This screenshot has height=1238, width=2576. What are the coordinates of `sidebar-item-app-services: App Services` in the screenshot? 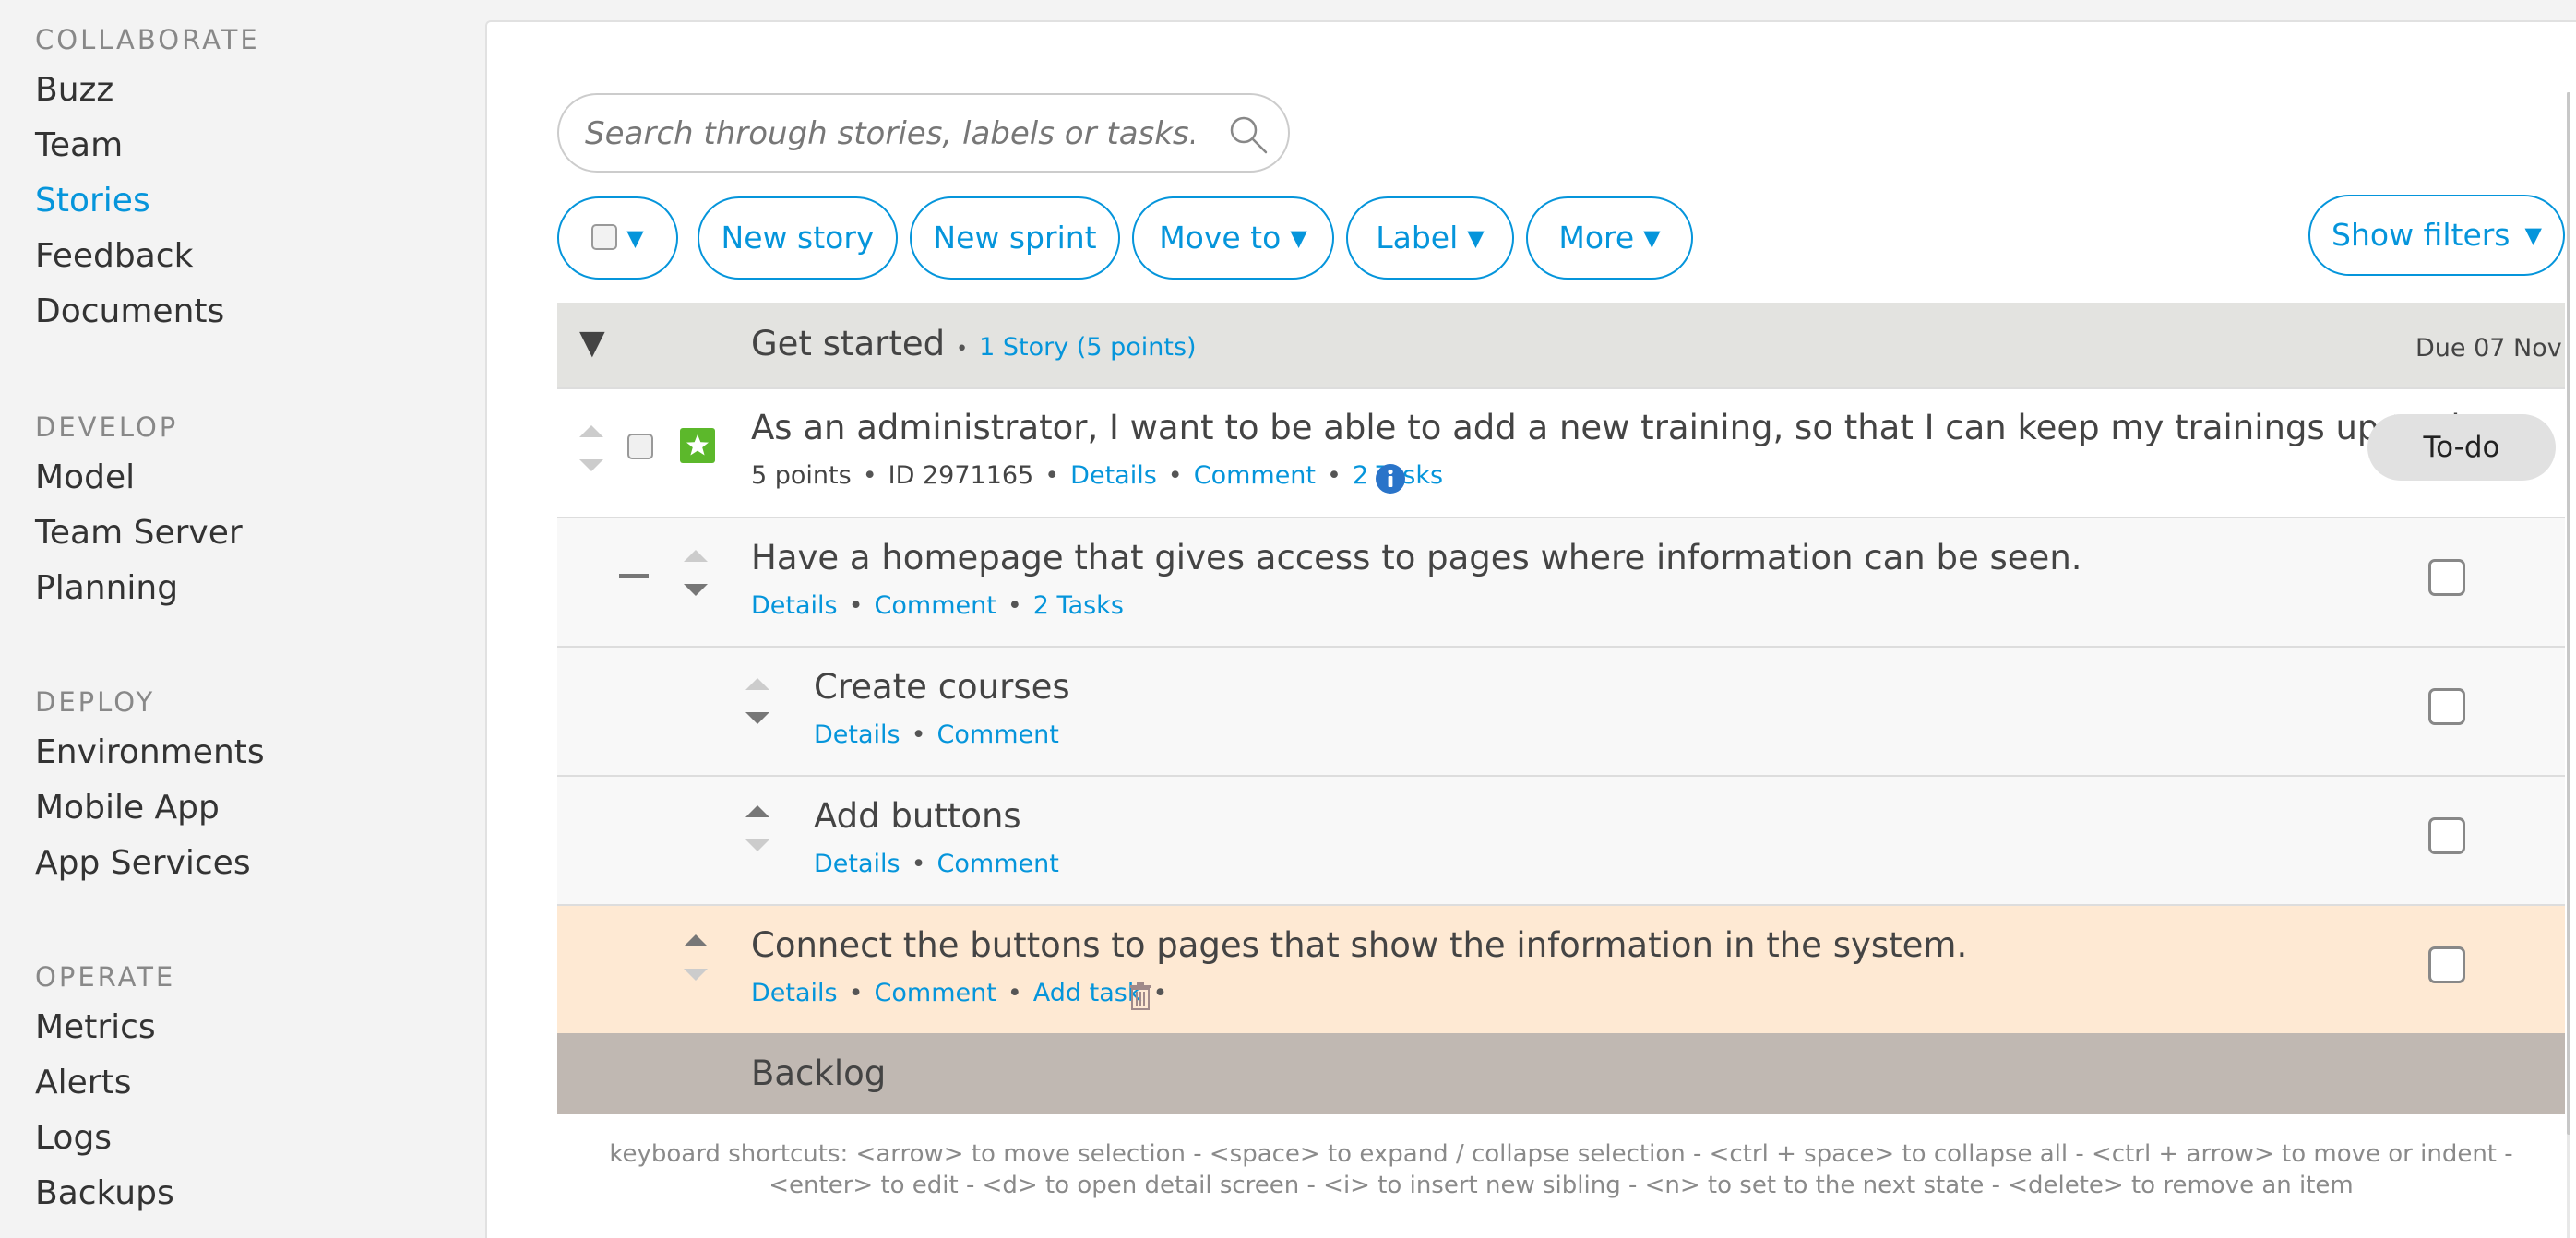 It's located at (150, 864).